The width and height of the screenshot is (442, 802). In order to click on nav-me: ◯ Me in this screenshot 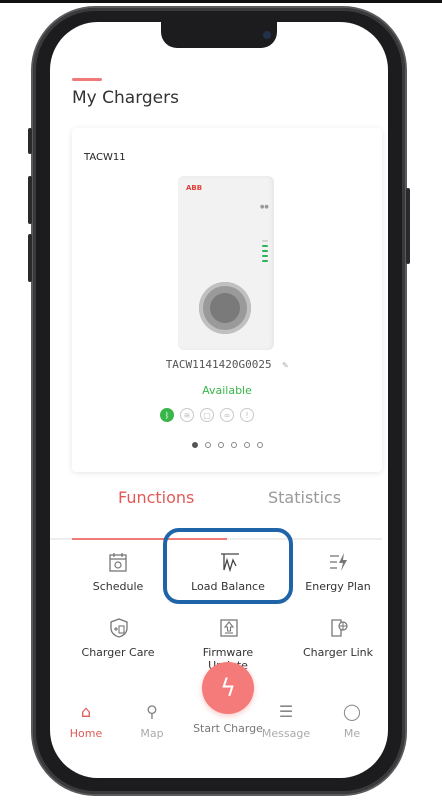, I will do `click(352, 721)`.